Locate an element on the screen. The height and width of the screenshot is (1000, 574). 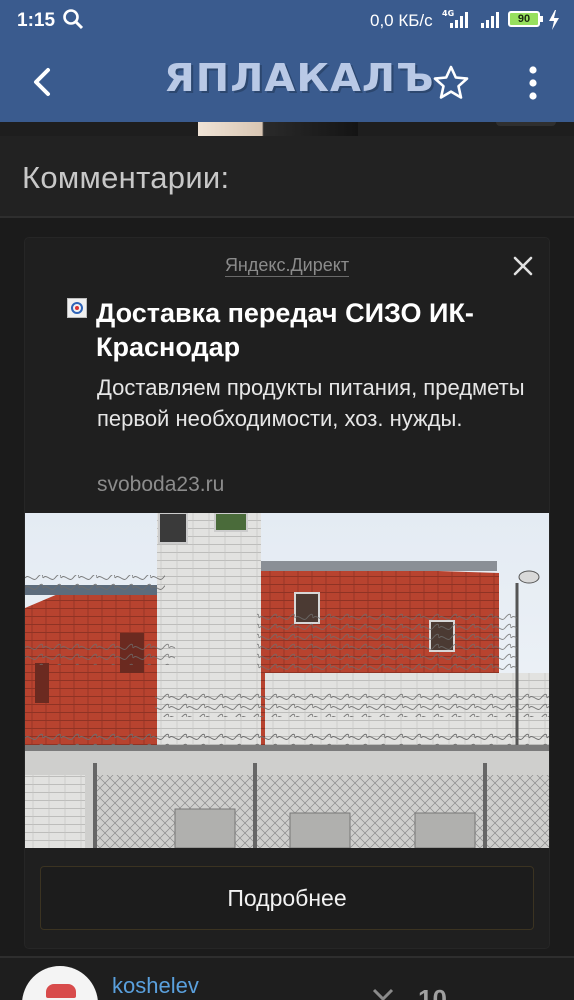
ad-headline: Доставка передач СИЗО ИК-Краснодар is located at coordinates (316, 330).